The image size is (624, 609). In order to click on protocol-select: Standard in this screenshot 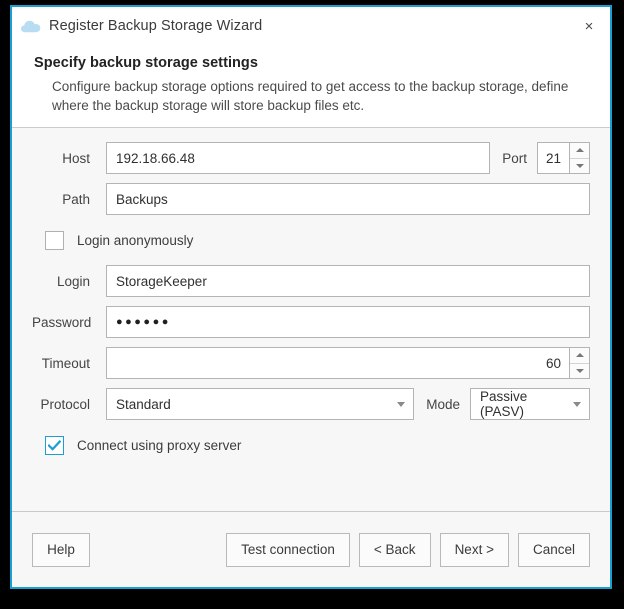, I will do `click(260, 404)`.